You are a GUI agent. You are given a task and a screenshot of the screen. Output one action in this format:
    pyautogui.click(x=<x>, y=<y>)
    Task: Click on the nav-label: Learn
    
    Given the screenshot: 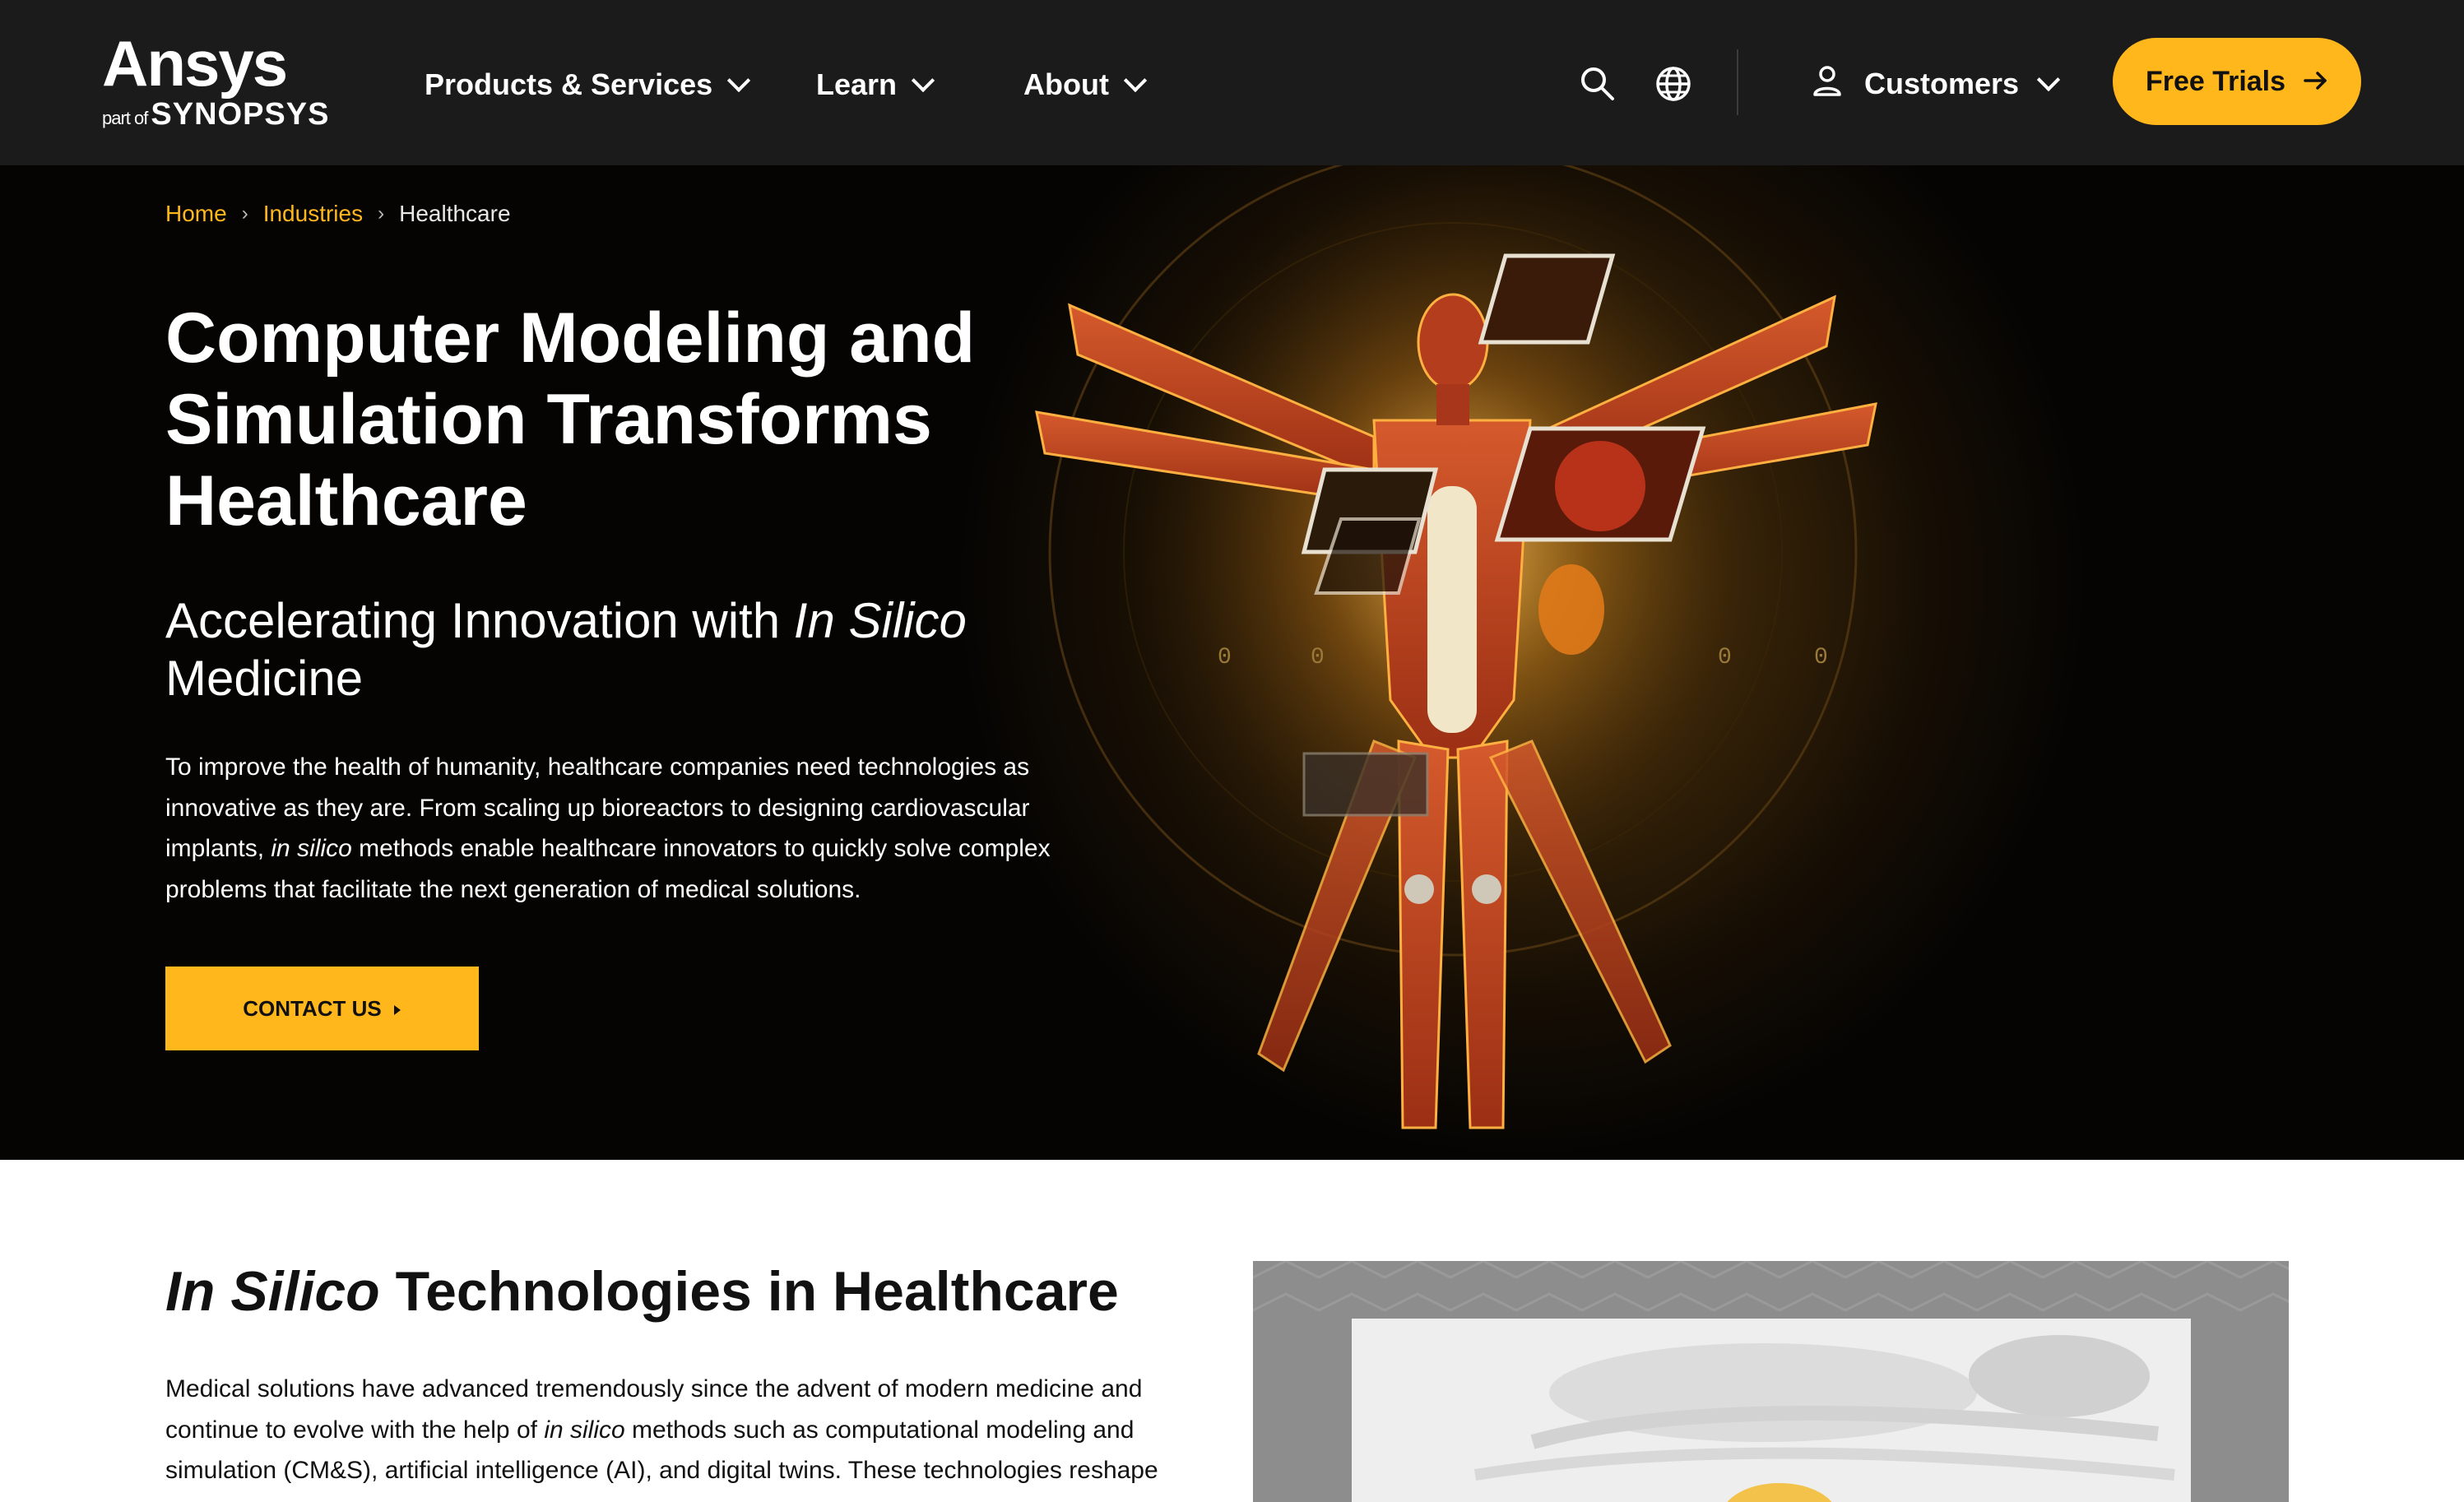 What is the action you would take?
    pyautogui.click(x=857, y=84)
    